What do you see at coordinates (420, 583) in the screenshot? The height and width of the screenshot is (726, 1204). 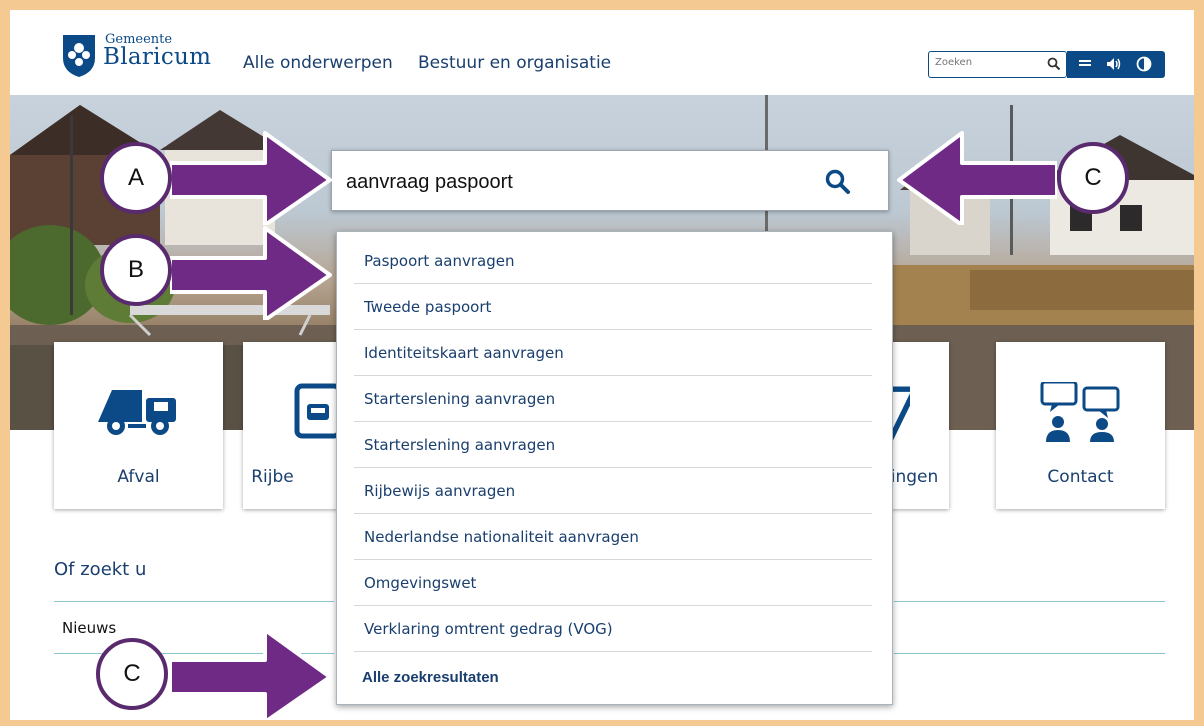 I see `suggestion-label: Omgevingswet` at bounding box center [420, 583].